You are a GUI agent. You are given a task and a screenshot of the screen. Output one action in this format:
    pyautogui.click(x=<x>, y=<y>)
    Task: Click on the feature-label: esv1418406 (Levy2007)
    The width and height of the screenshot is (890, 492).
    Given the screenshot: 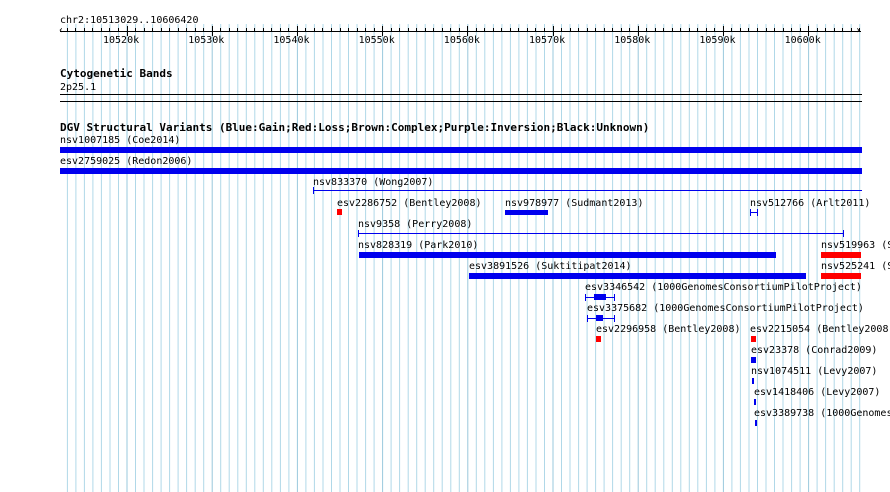 What is the action you would take?
    pyautogui.click(x=817, y=392)
    